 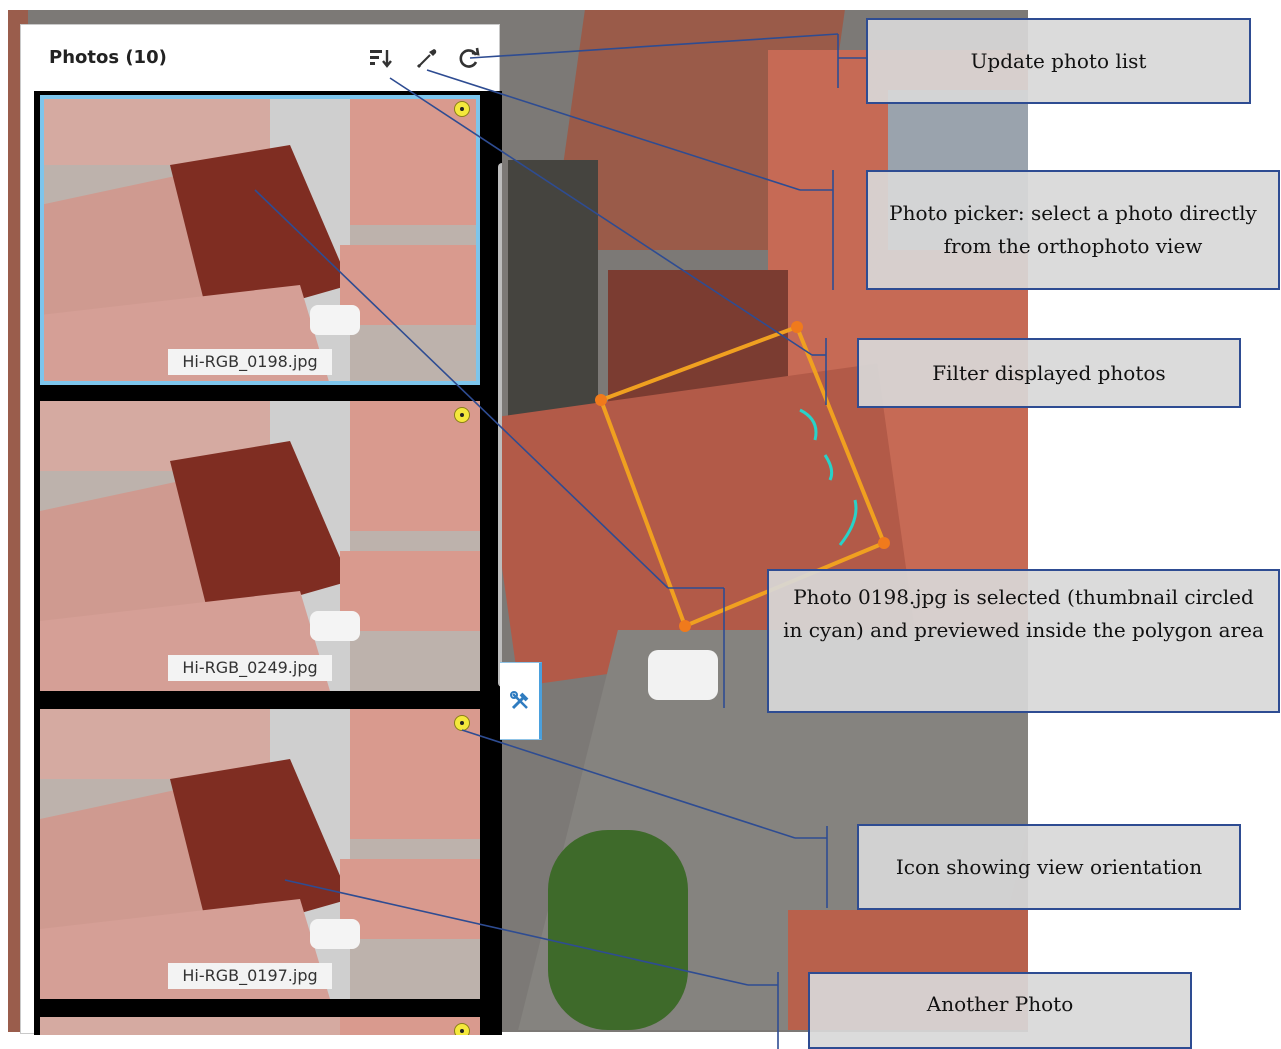 I want to click on callout-update-photo-list: Update photo list, so click(x=1058, y=61).